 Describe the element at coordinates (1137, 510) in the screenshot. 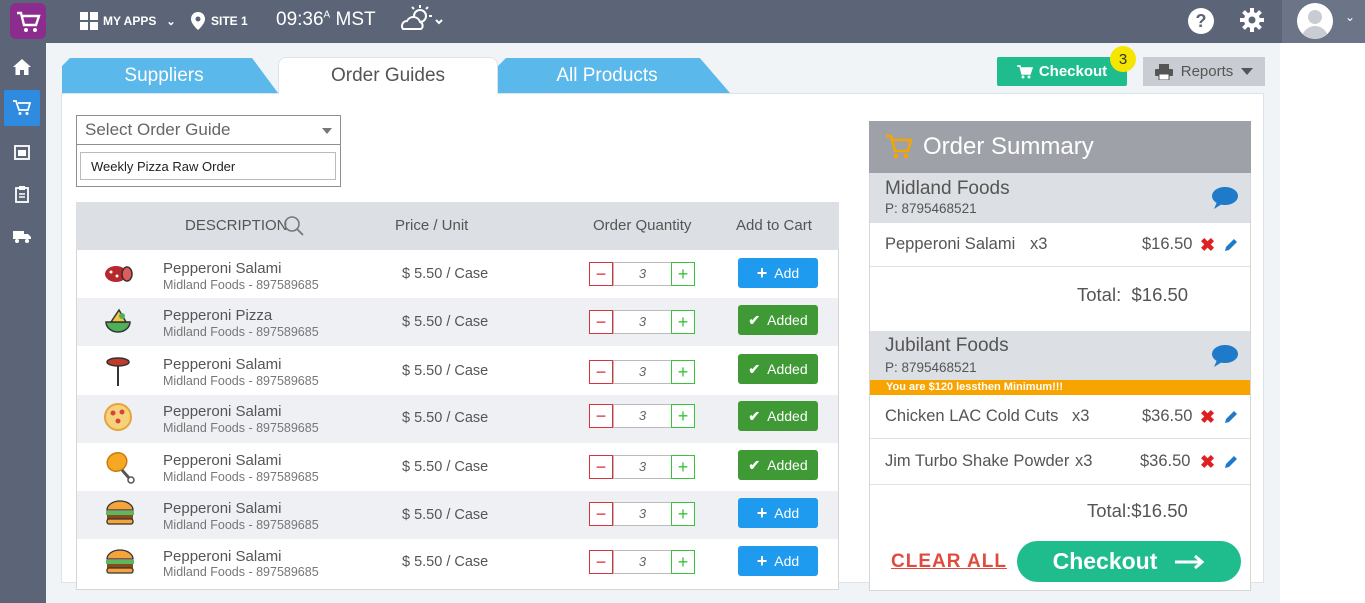

I see `vendor-total: Total:$16.50` at that location.